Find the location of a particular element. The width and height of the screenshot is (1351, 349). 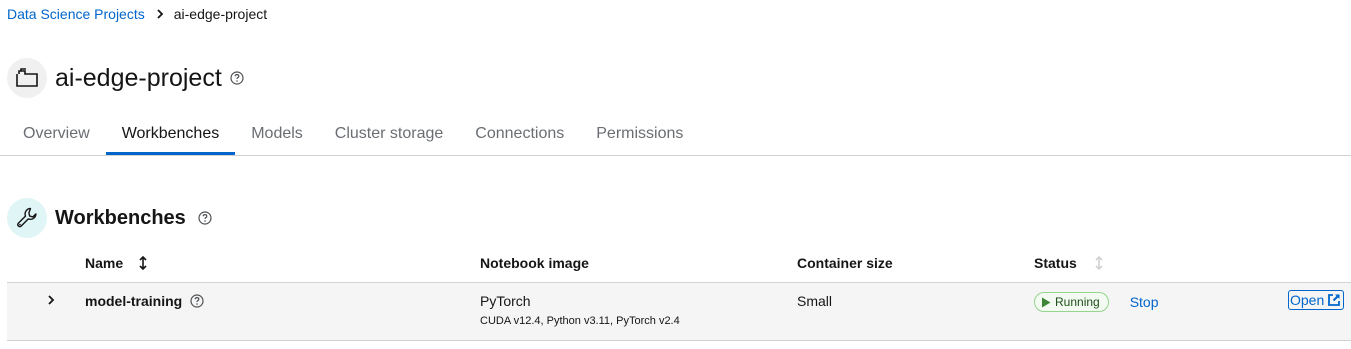

column-header-label: Notebook image is located at coordinates (534, 263).